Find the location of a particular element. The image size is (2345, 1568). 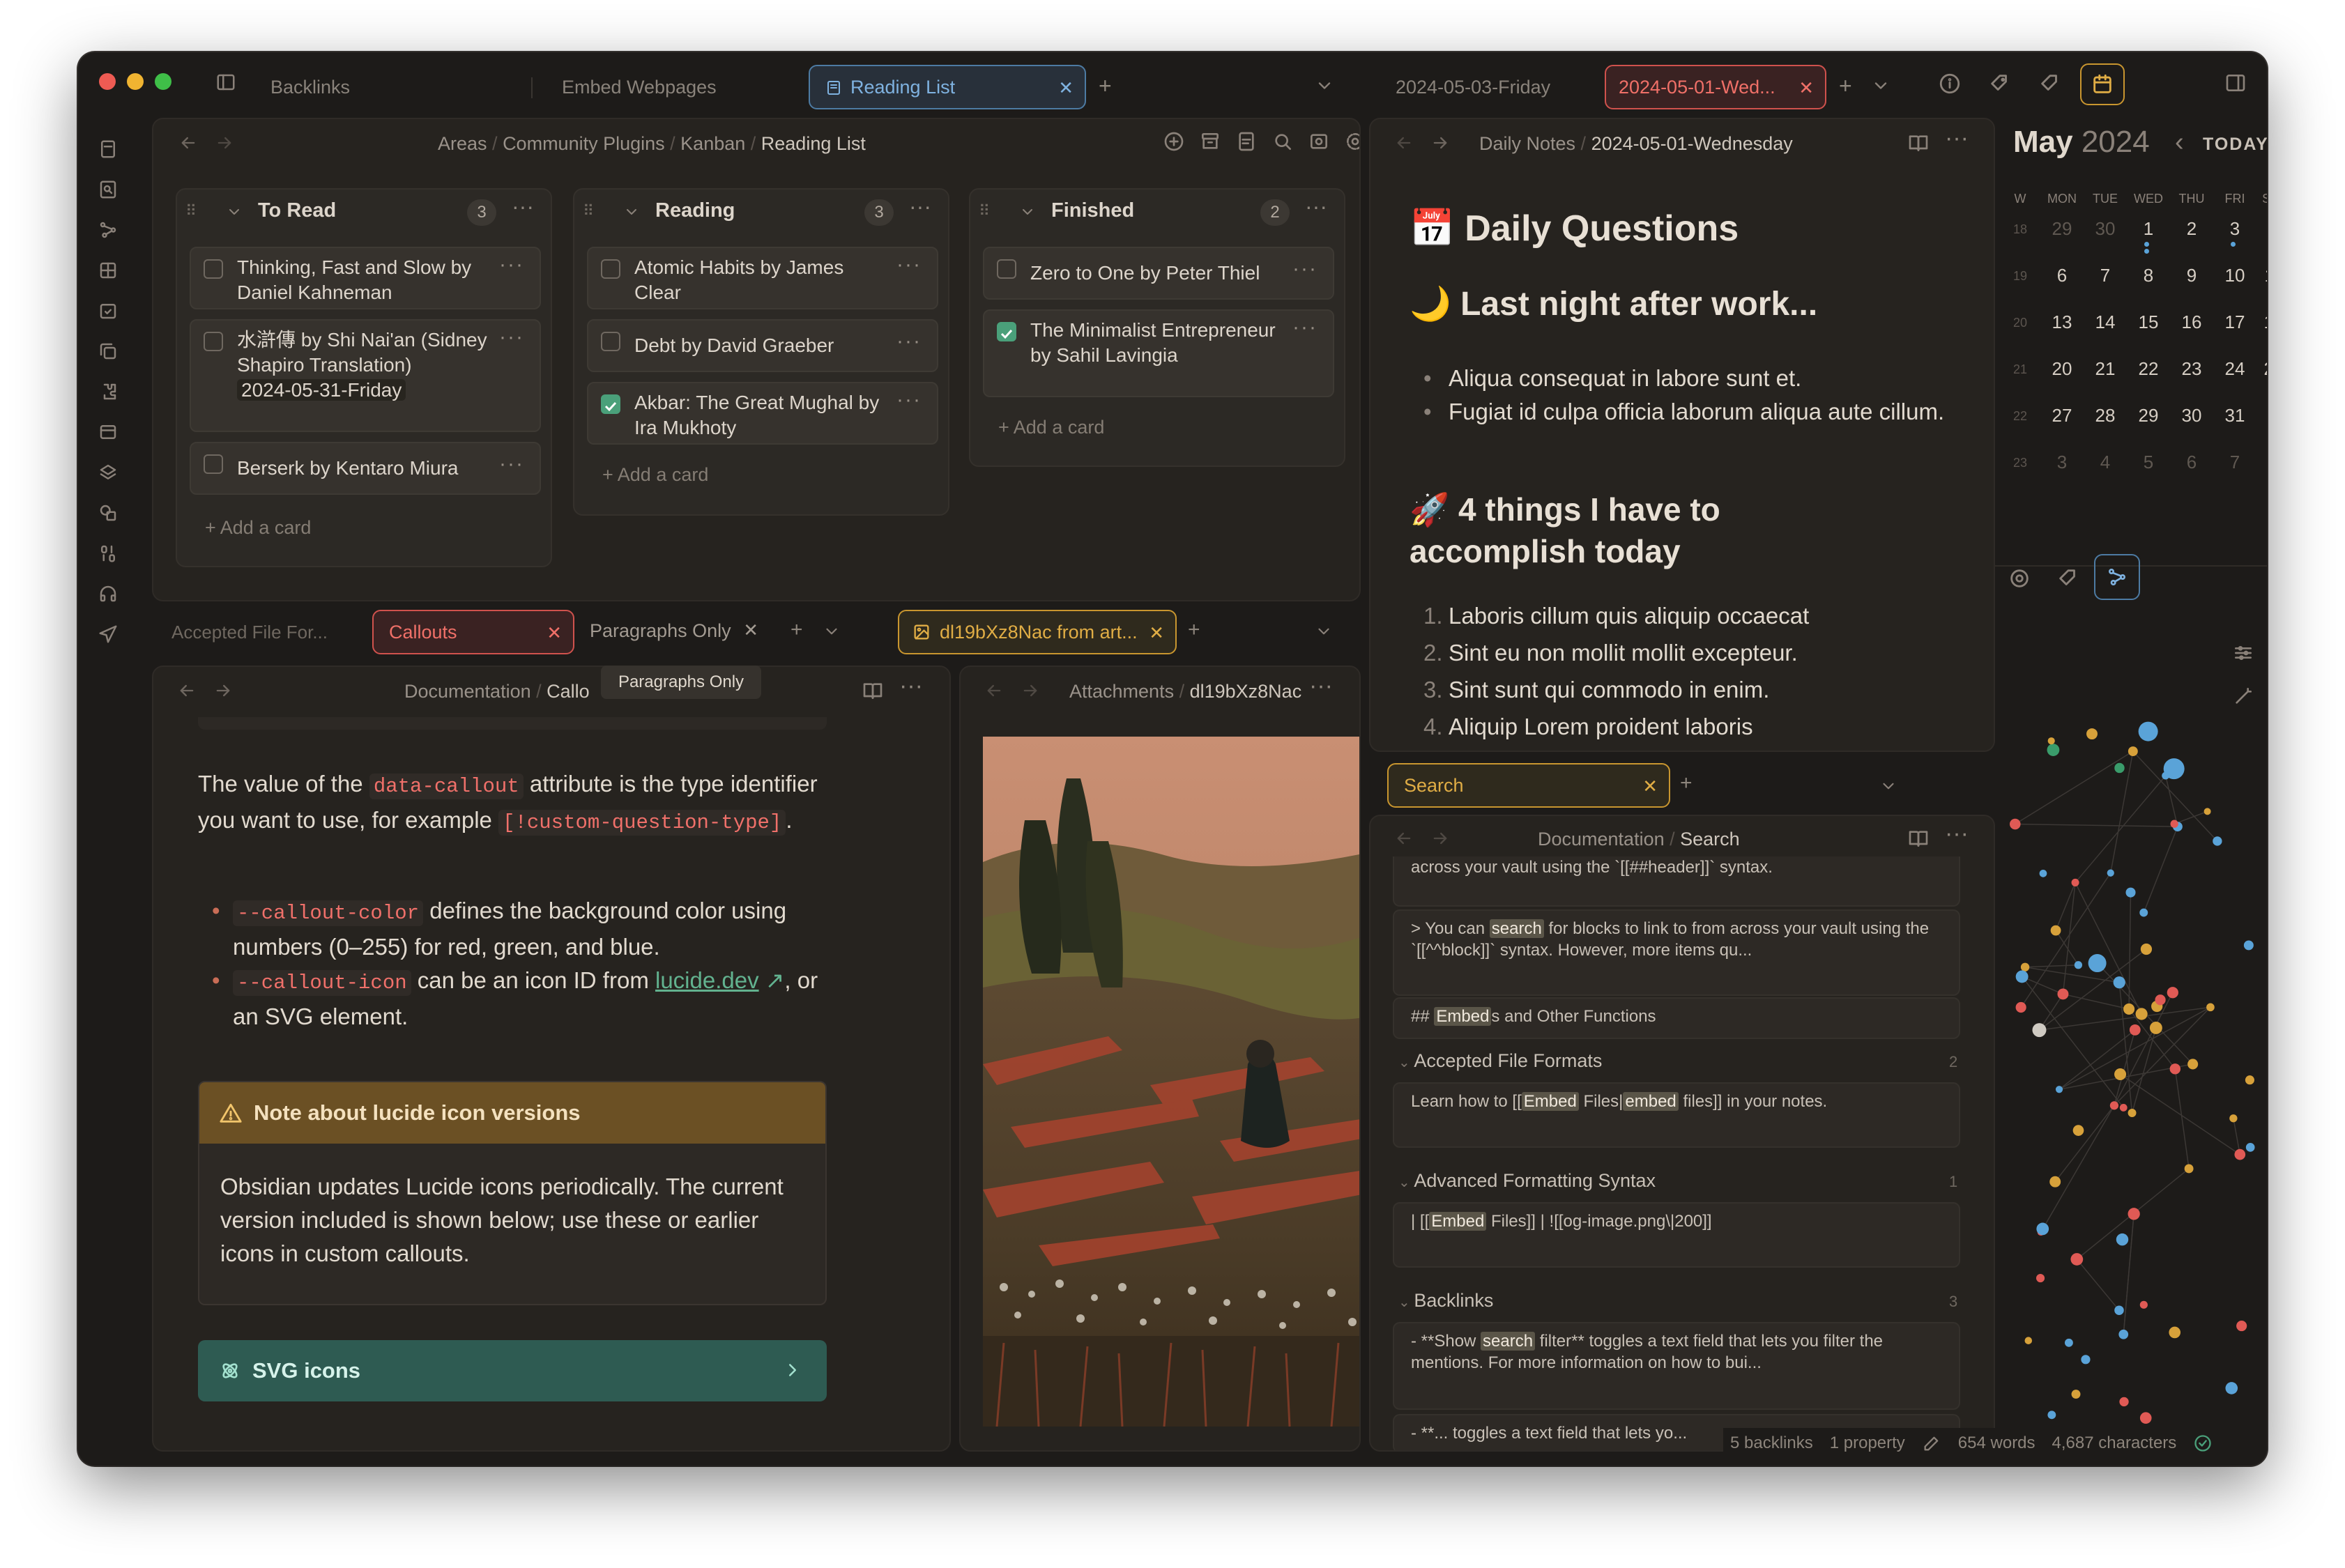

calendar-day: 17 is located at coordinates (2234, 322).